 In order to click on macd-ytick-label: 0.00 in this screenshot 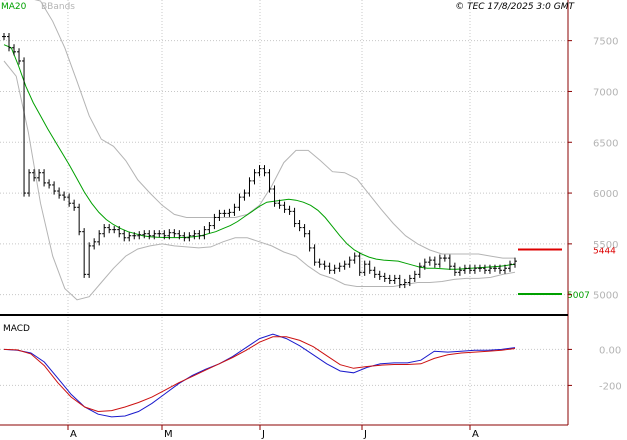, I will do `click(610, 350)`.